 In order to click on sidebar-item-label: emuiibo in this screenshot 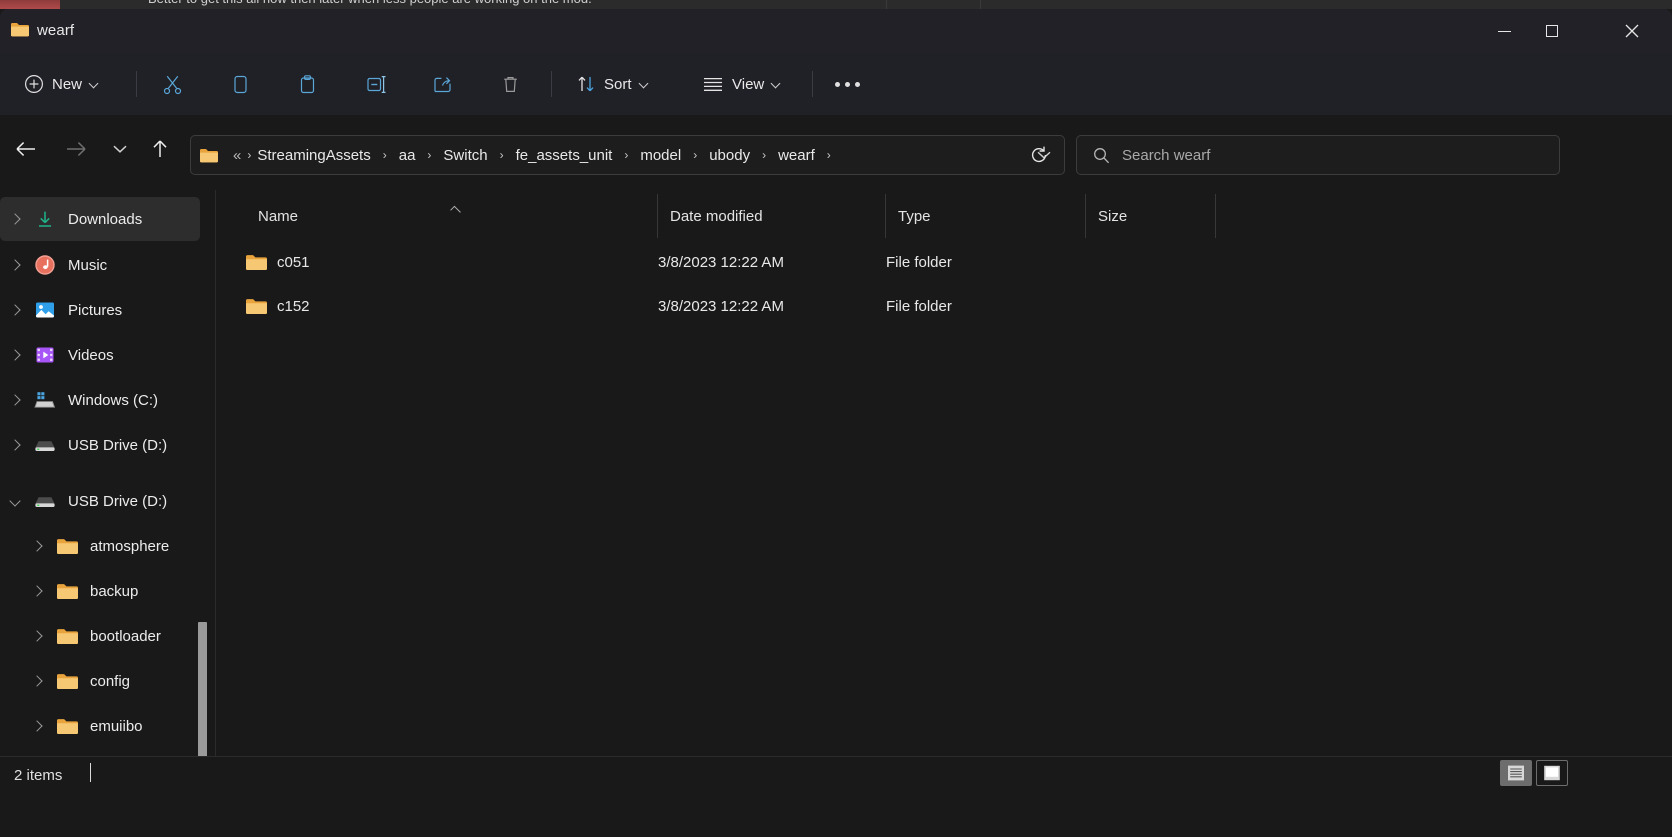, I will do `click(116, 726)`.